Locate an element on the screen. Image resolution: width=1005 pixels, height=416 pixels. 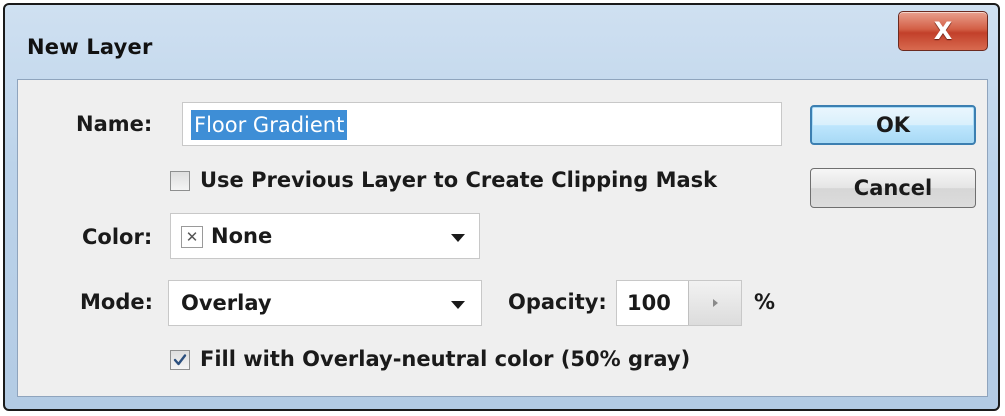
color-select-value: None is located at coordinates (242, 236).